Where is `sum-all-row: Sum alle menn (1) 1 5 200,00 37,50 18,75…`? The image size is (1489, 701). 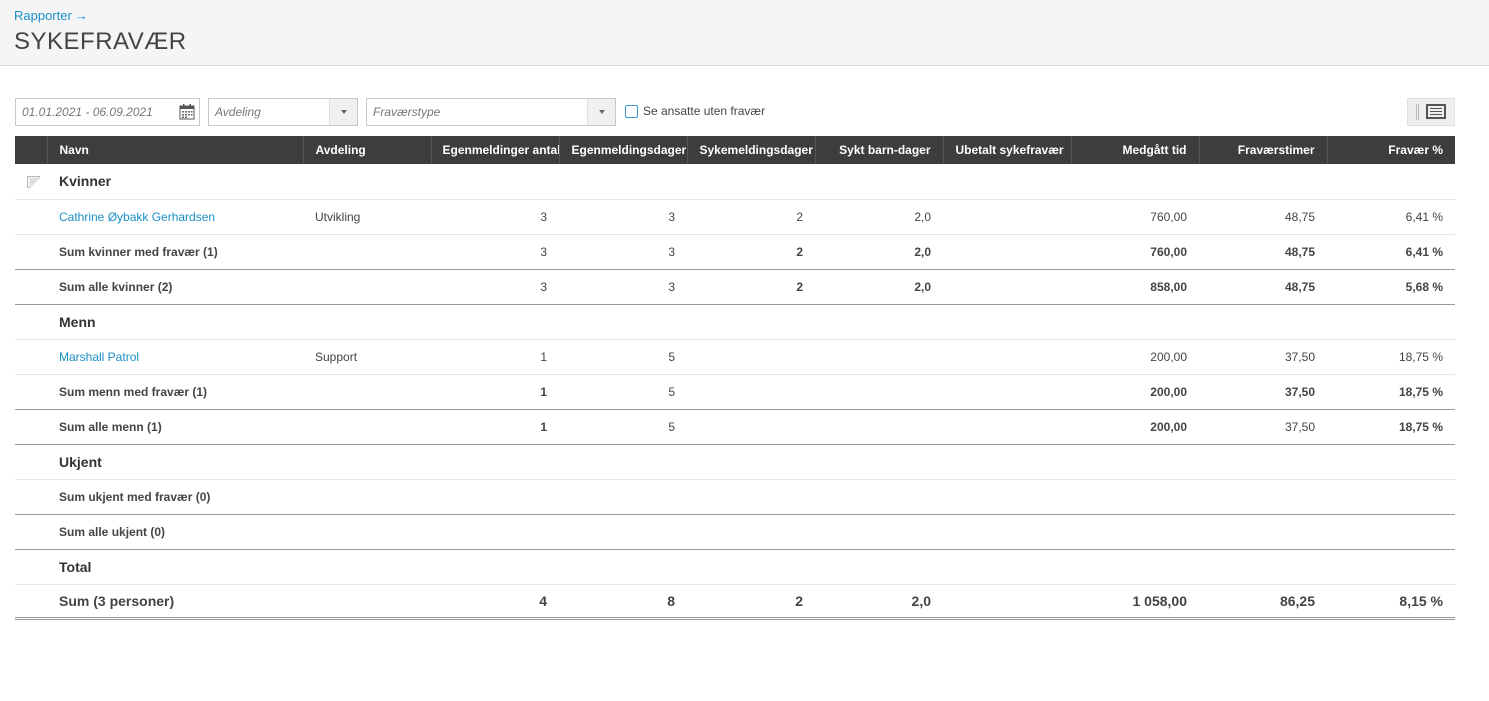
sum-all-row: Sum alle menn (1) 1 5 200,00 37,50 18,75… is located at coordinates (735, 427).